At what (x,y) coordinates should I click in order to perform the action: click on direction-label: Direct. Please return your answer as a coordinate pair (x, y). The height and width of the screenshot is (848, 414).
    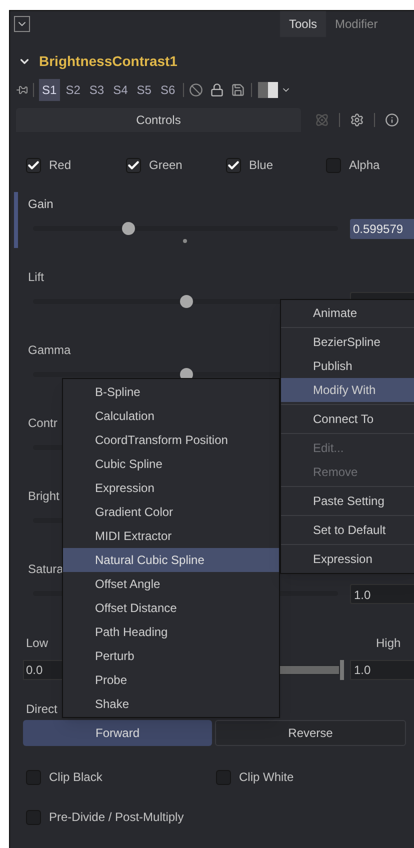
    Looking at the image, I should click on (42, 708).